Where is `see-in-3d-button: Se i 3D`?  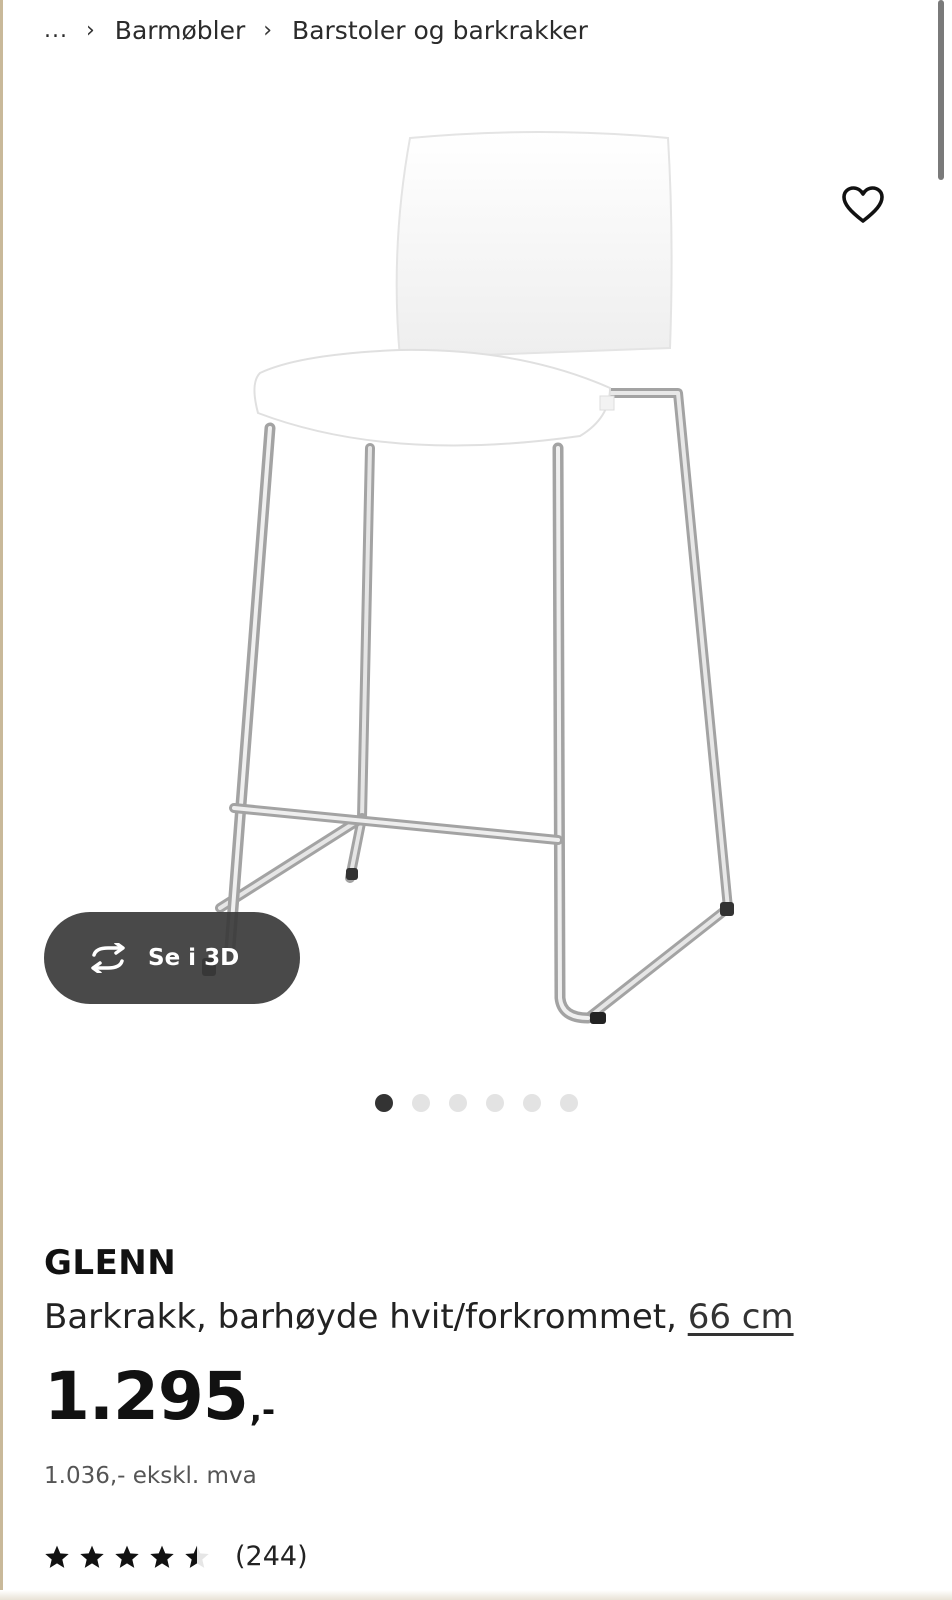 see-in-3d-button: Se i 3D is located at coordinates (172, 958).